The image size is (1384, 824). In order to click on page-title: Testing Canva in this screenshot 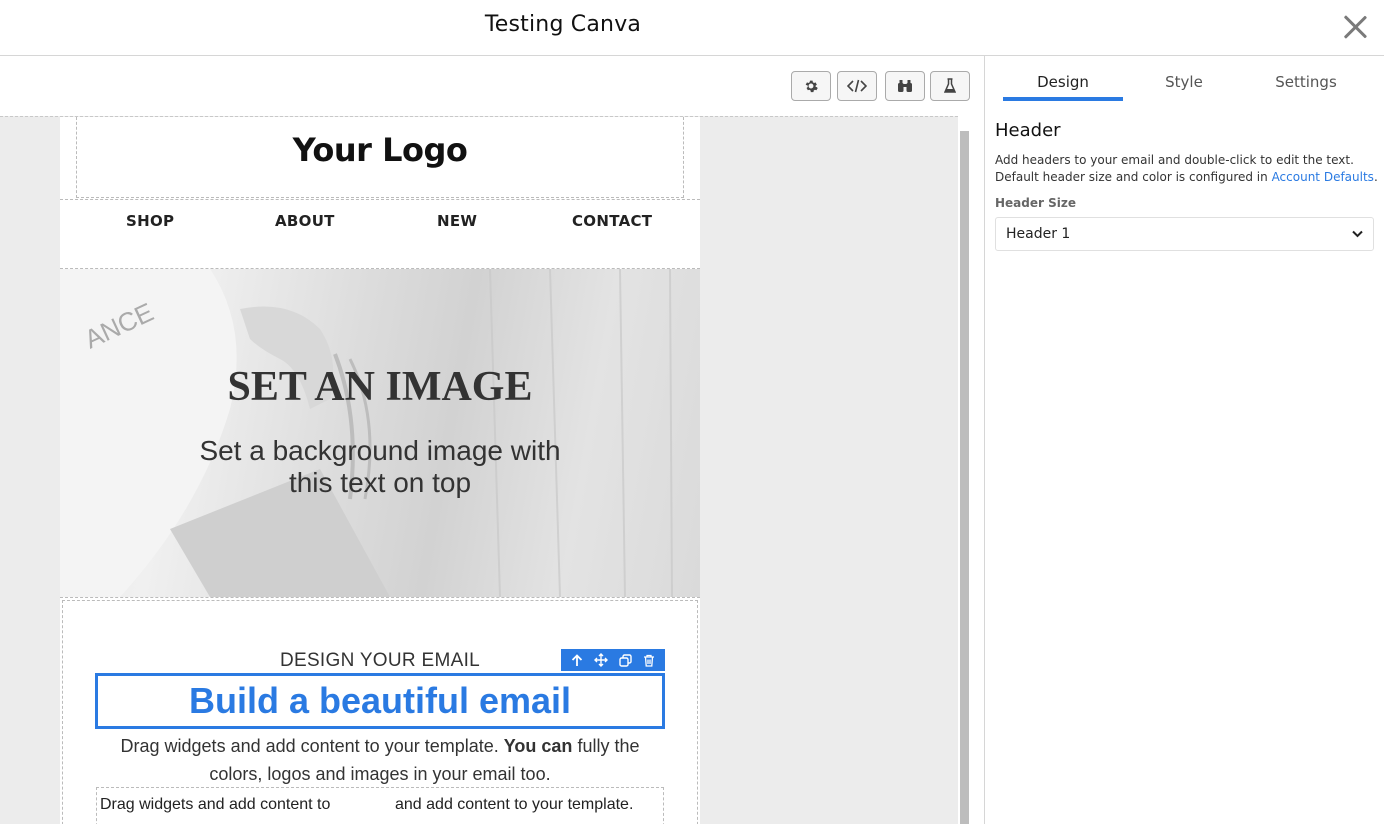, I will do `click(563, 24)`.